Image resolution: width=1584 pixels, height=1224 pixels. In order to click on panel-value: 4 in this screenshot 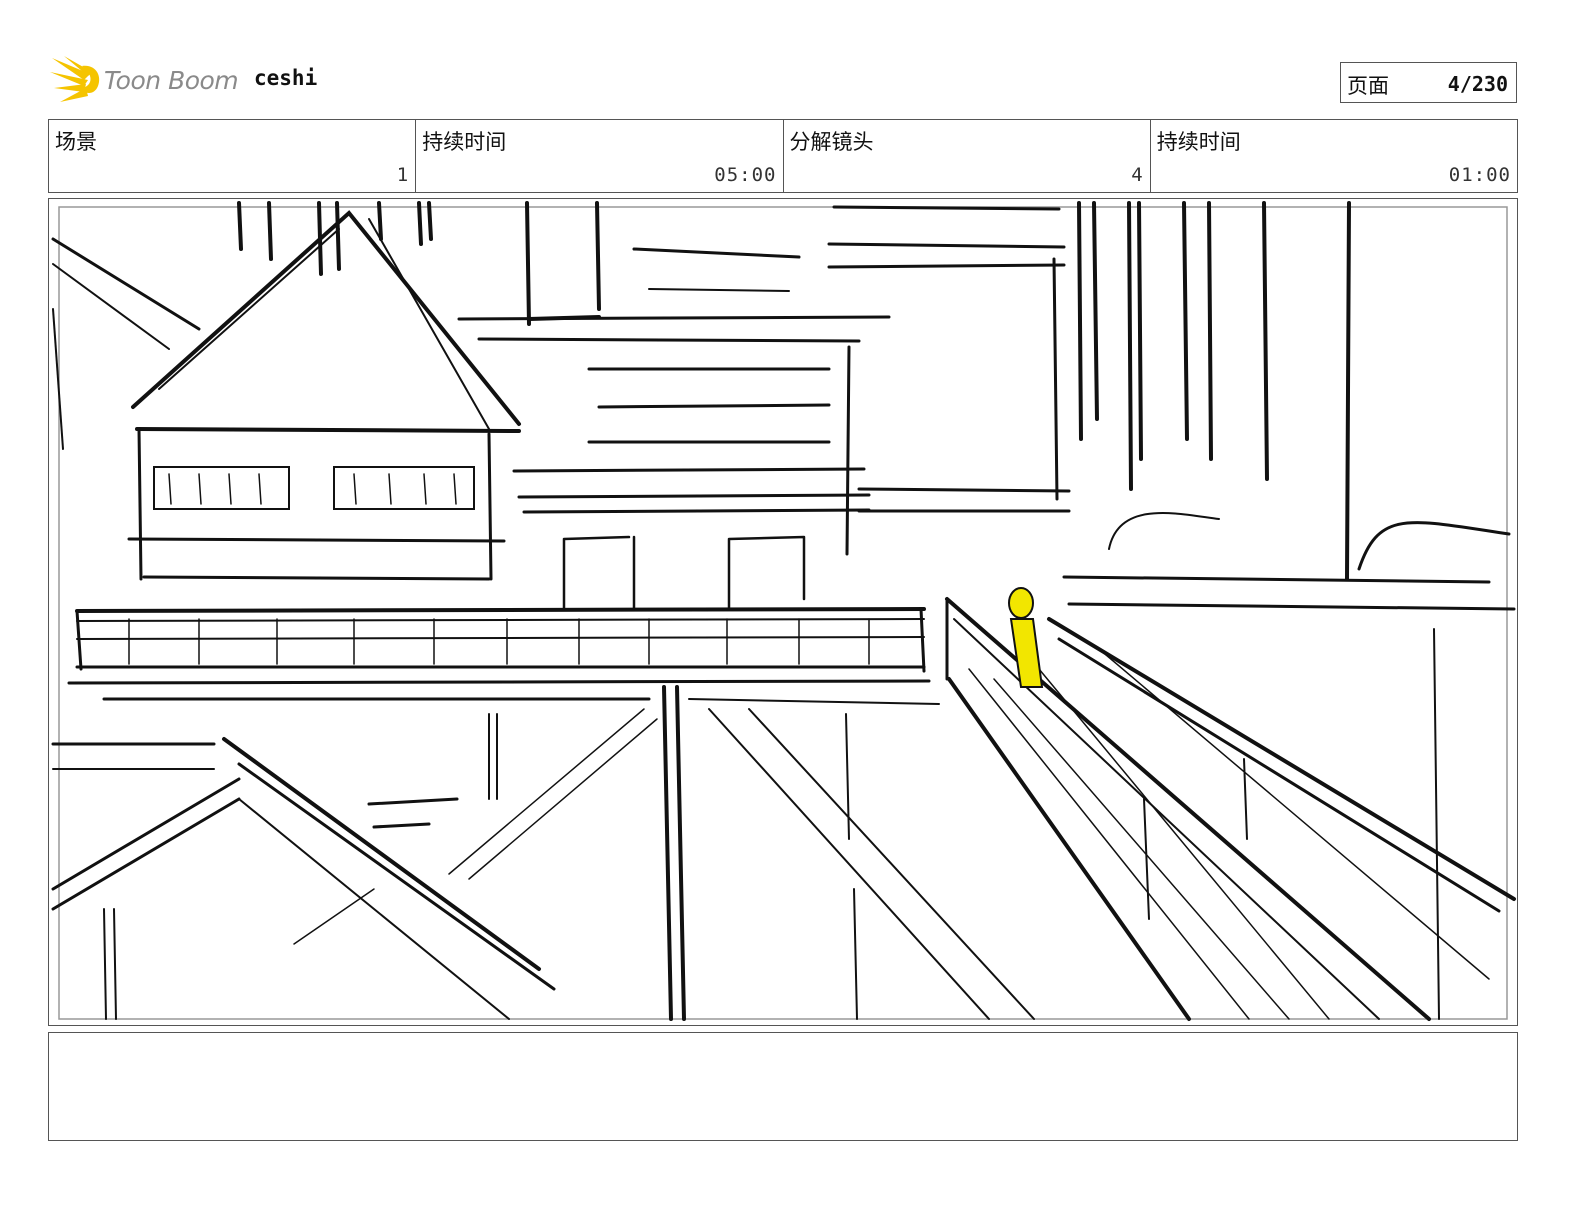, I will do `click(1137, 175)`.